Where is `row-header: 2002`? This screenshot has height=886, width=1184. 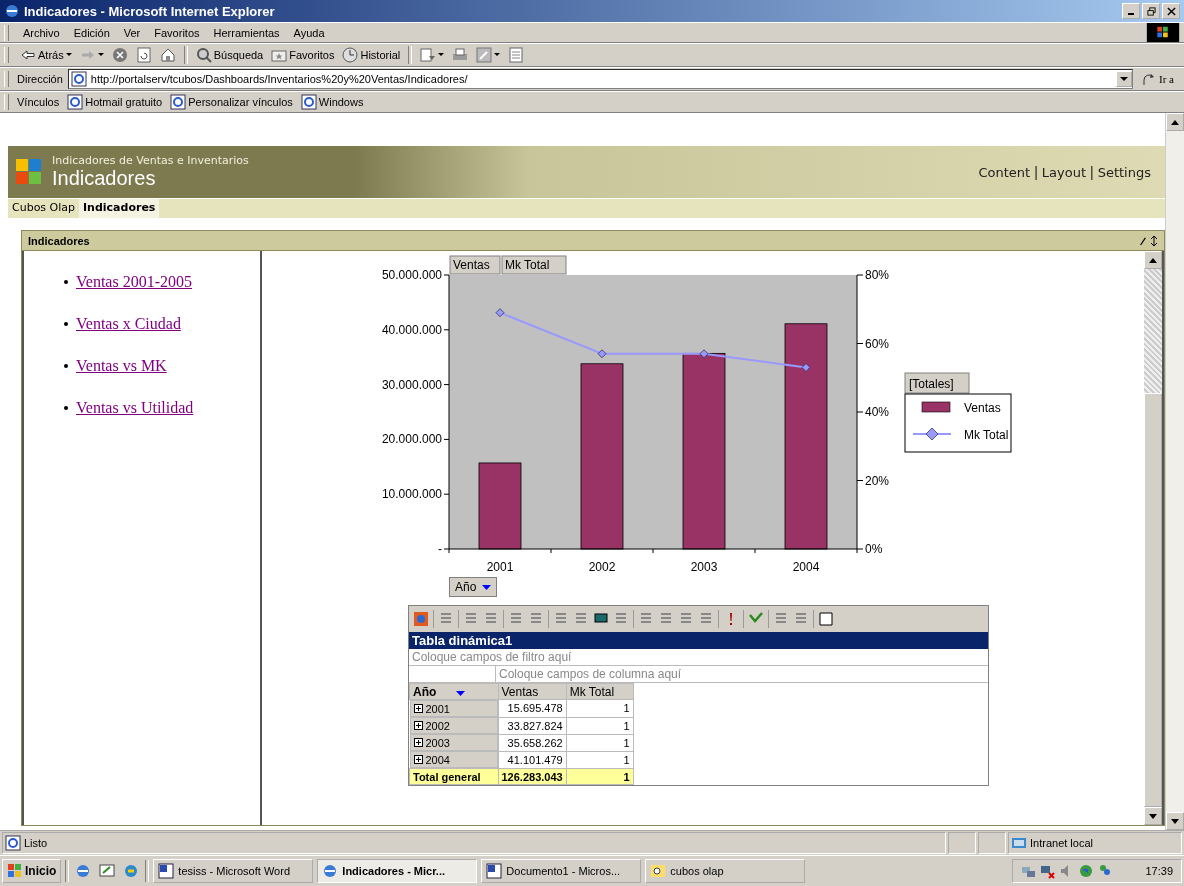 row-header: 2002 is located at coordinates (453, 725).